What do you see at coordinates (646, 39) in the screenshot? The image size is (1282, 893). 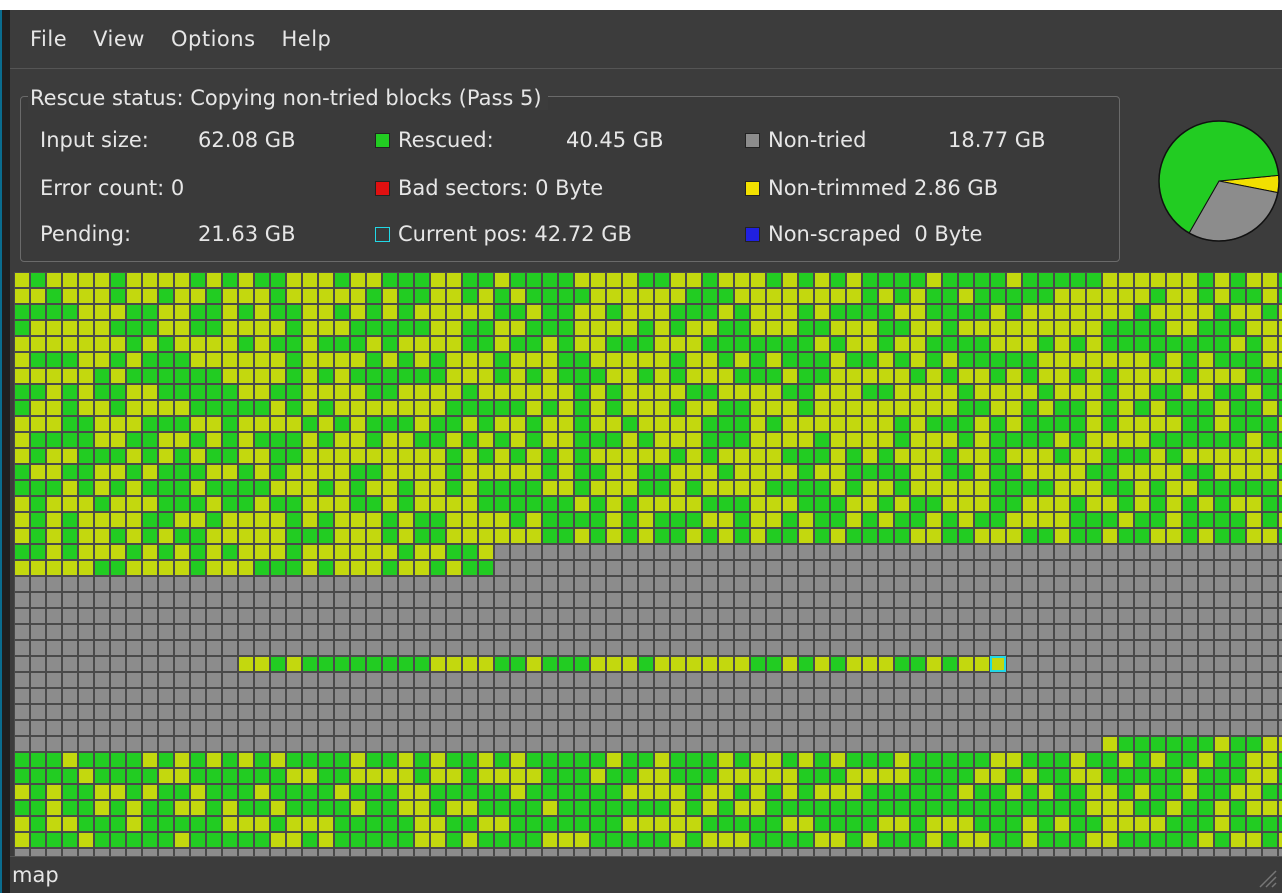 I see `menu-bar: File View Options Help` at bounding box center [646, 39].